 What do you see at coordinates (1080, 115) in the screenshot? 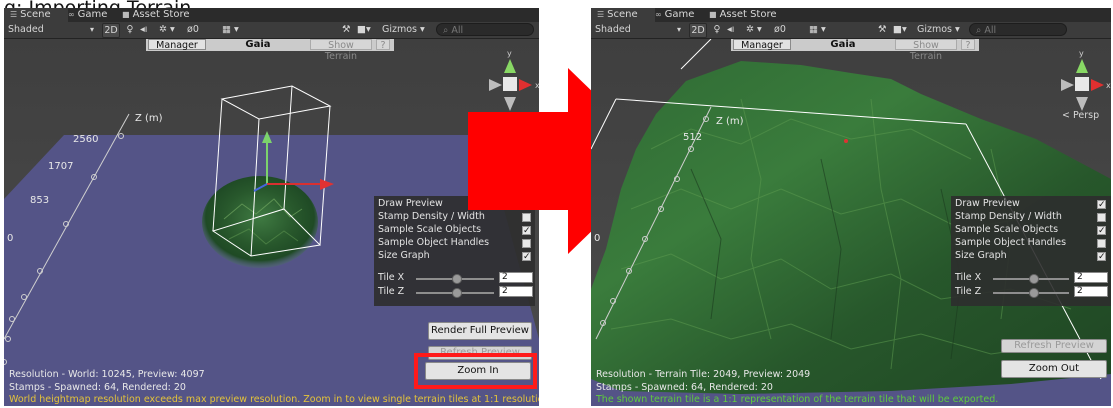
I see `perspective-label: < Persp` at bounding box center [1080, 115].